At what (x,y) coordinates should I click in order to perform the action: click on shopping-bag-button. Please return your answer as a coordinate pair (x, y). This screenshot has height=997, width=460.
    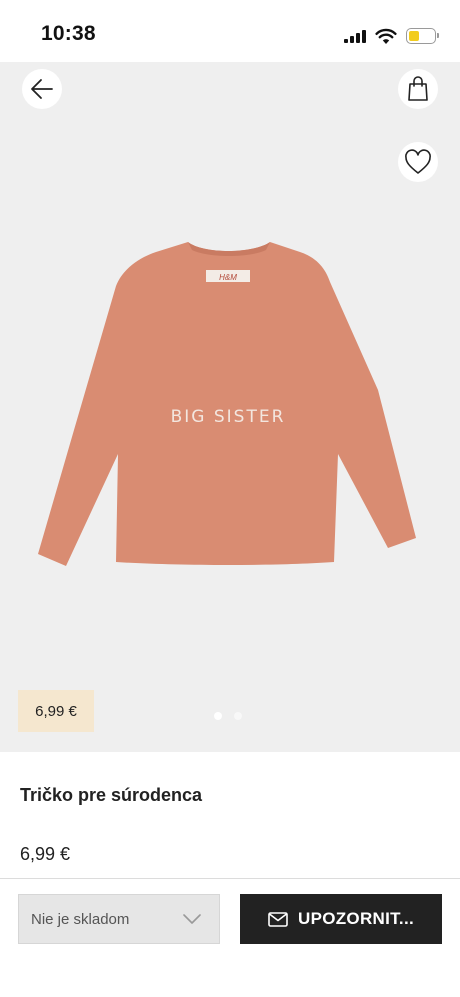
    Looking at the image, I should click on (418, 89).